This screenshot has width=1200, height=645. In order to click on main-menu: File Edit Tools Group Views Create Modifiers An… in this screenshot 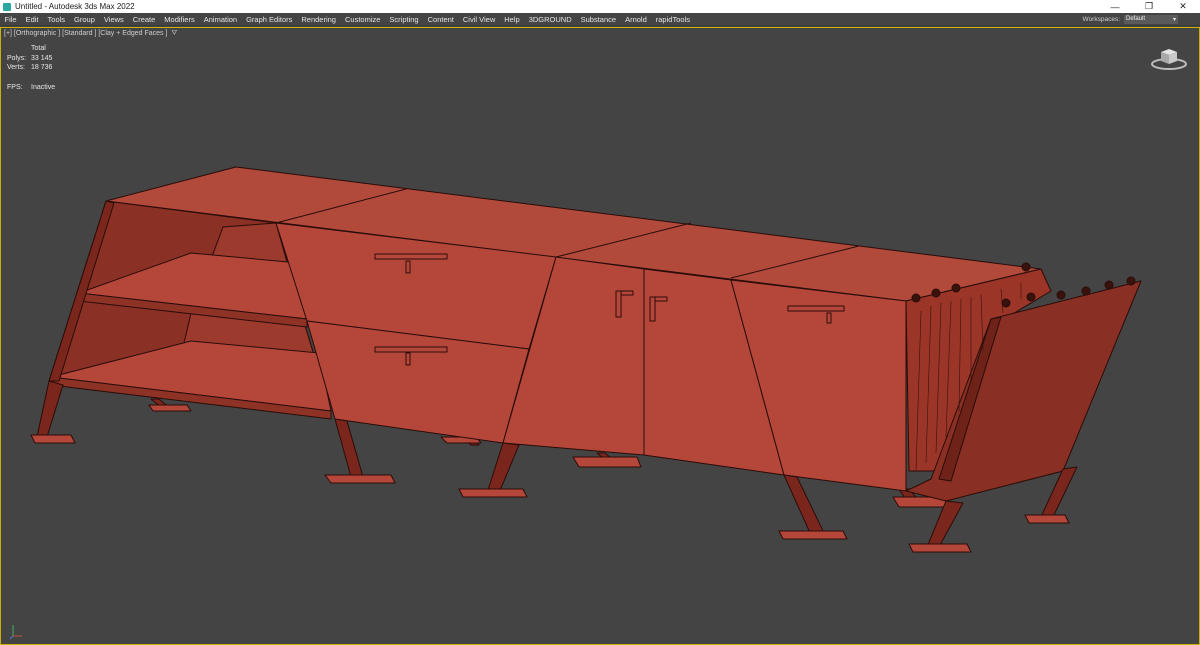, I will do `click(347, 19)`.